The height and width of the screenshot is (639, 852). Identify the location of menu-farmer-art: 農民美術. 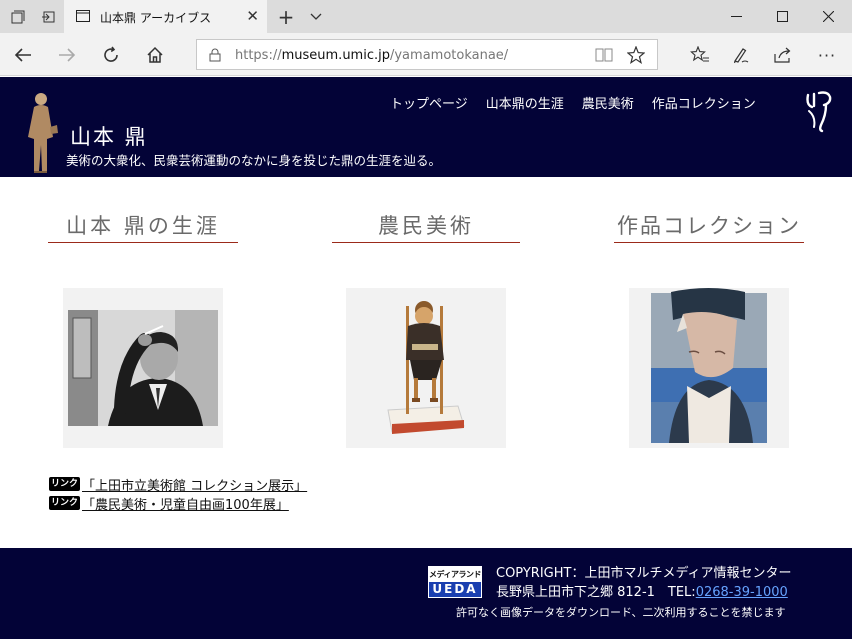
(608, 102).